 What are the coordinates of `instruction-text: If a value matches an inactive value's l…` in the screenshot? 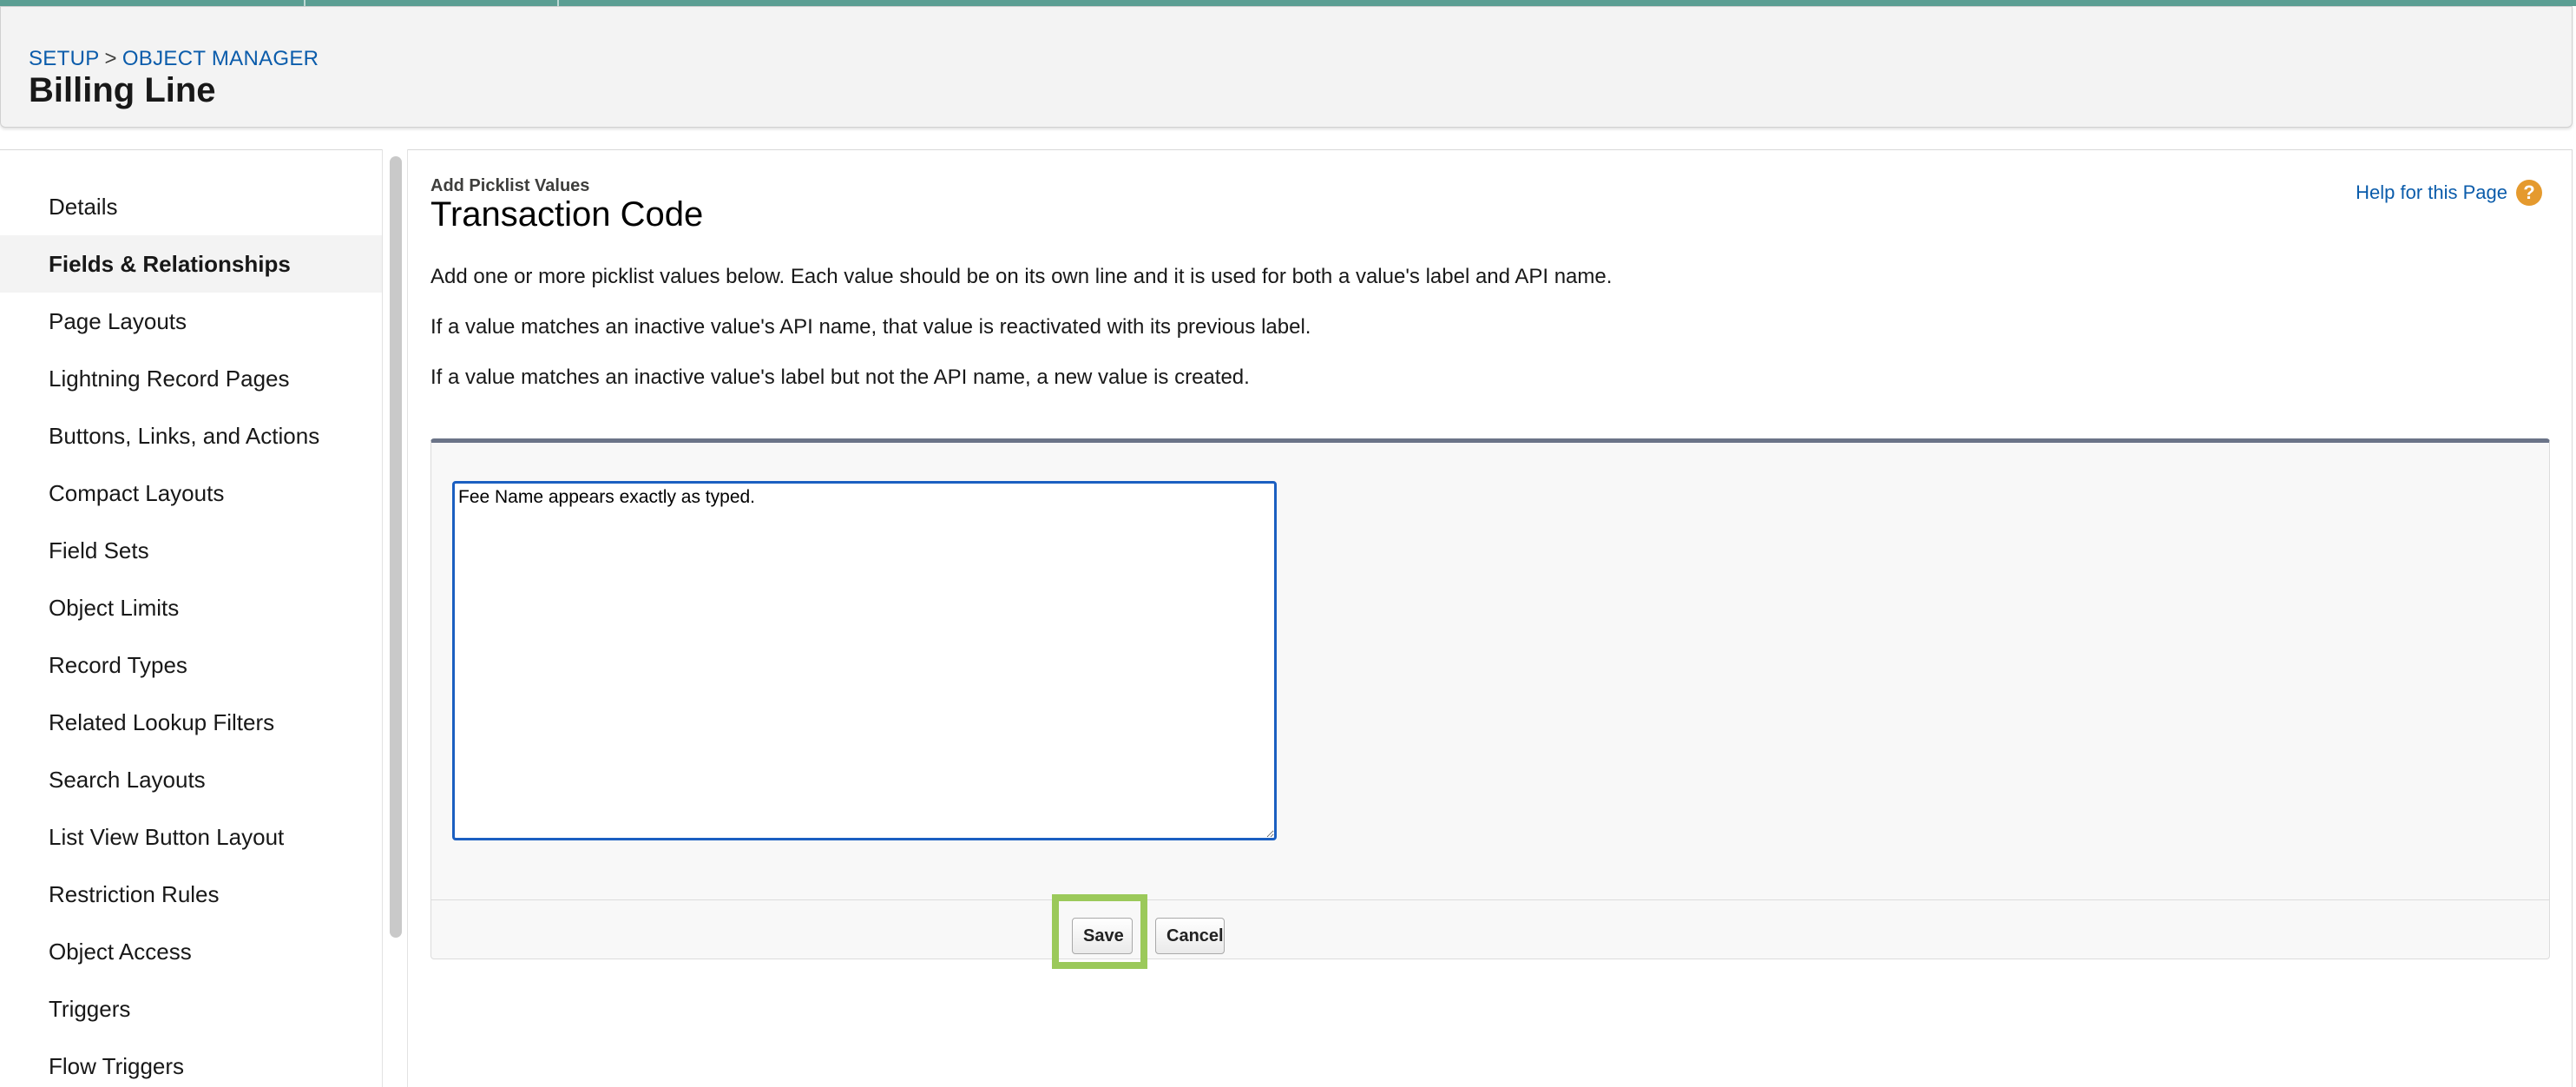 It's located at (840, 377).